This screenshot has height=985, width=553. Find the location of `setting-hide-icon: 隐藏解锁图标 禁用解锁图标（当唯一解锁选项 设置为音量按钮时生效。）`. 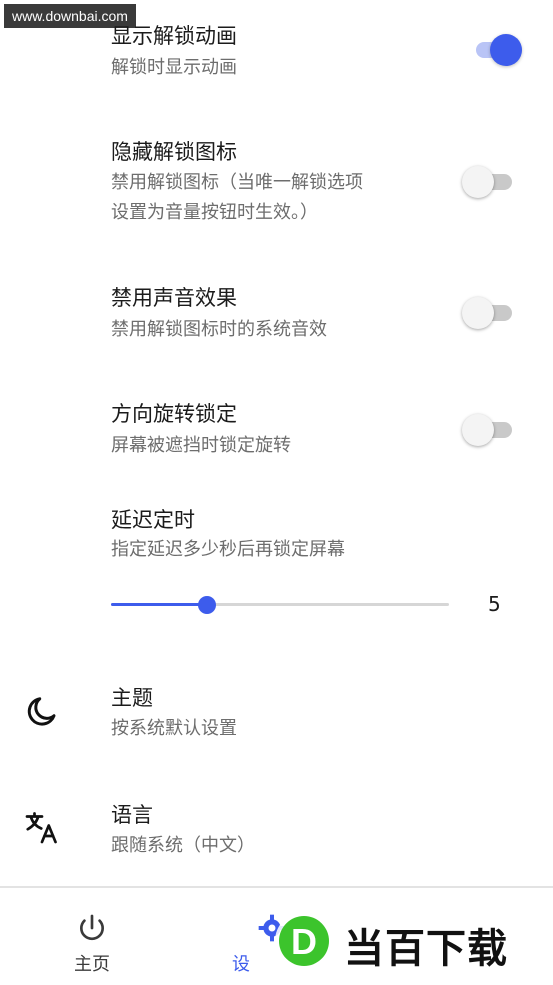

setting-hide-icon: 隐藏解锁图标 禁用解锁图标（当唯一解锁选项 设置为音量按钮时生效。） is located at coordinates (276, 180).